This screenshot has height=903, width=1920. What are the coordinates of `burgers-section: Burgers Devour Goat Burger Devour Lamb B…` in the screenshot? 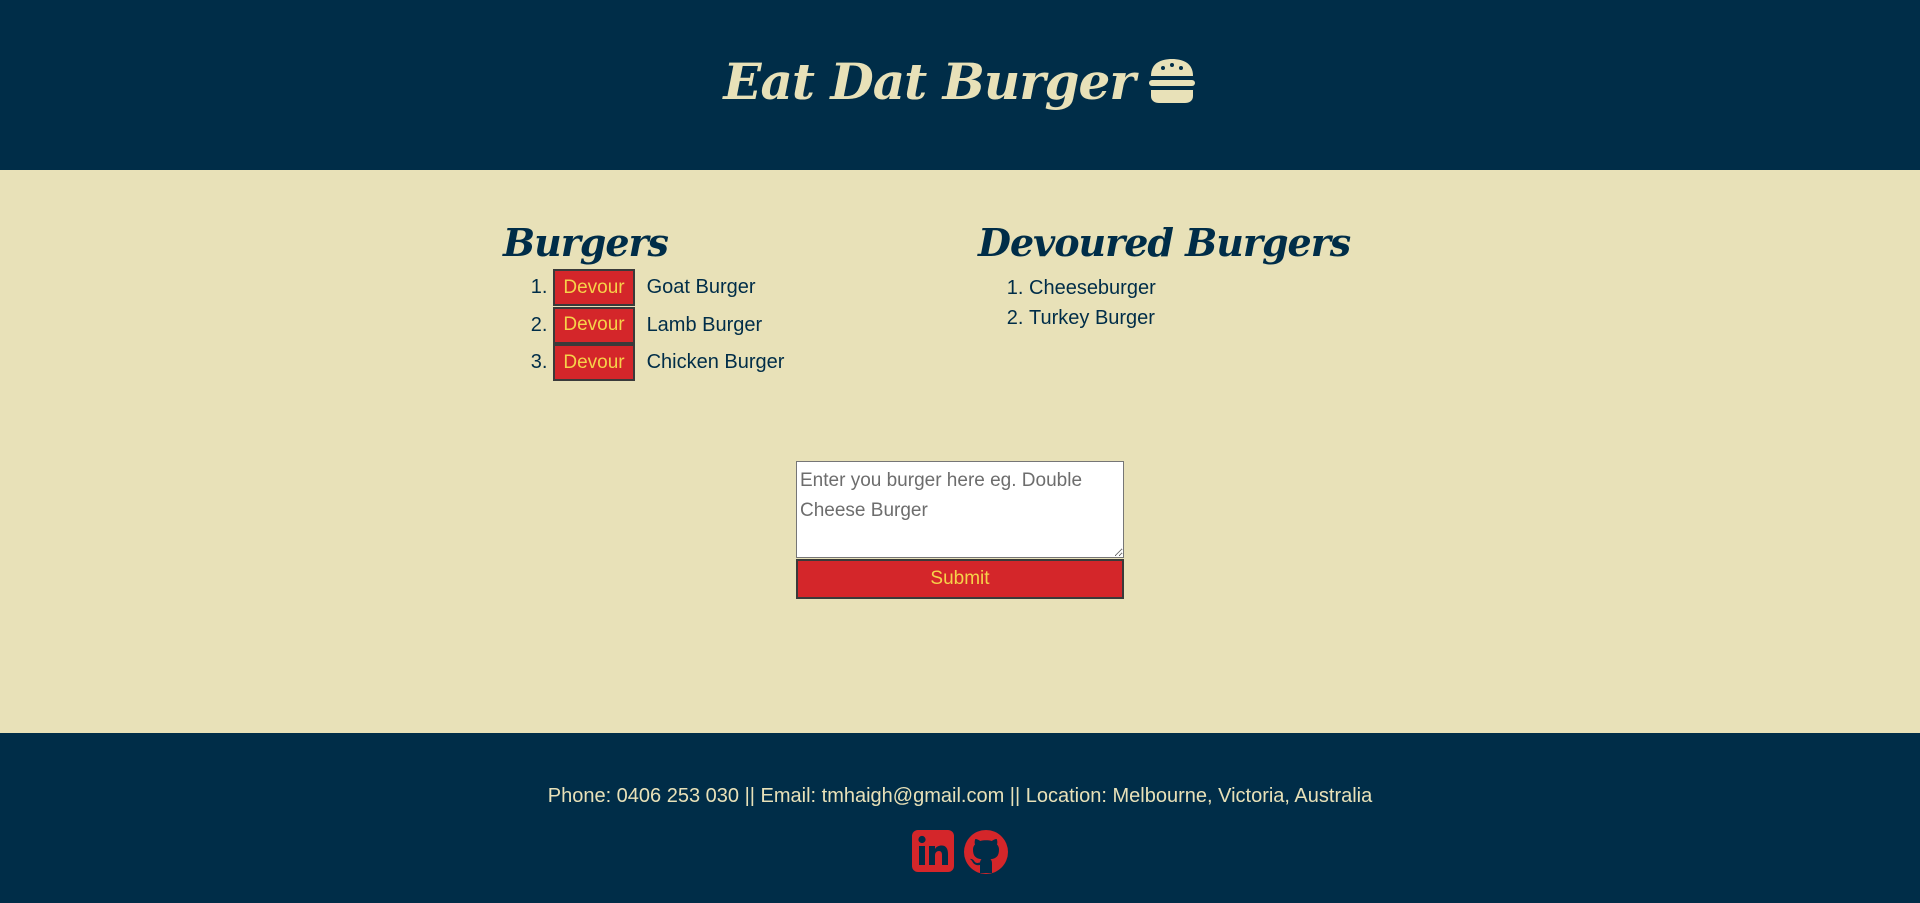 It's located at (643, 301).